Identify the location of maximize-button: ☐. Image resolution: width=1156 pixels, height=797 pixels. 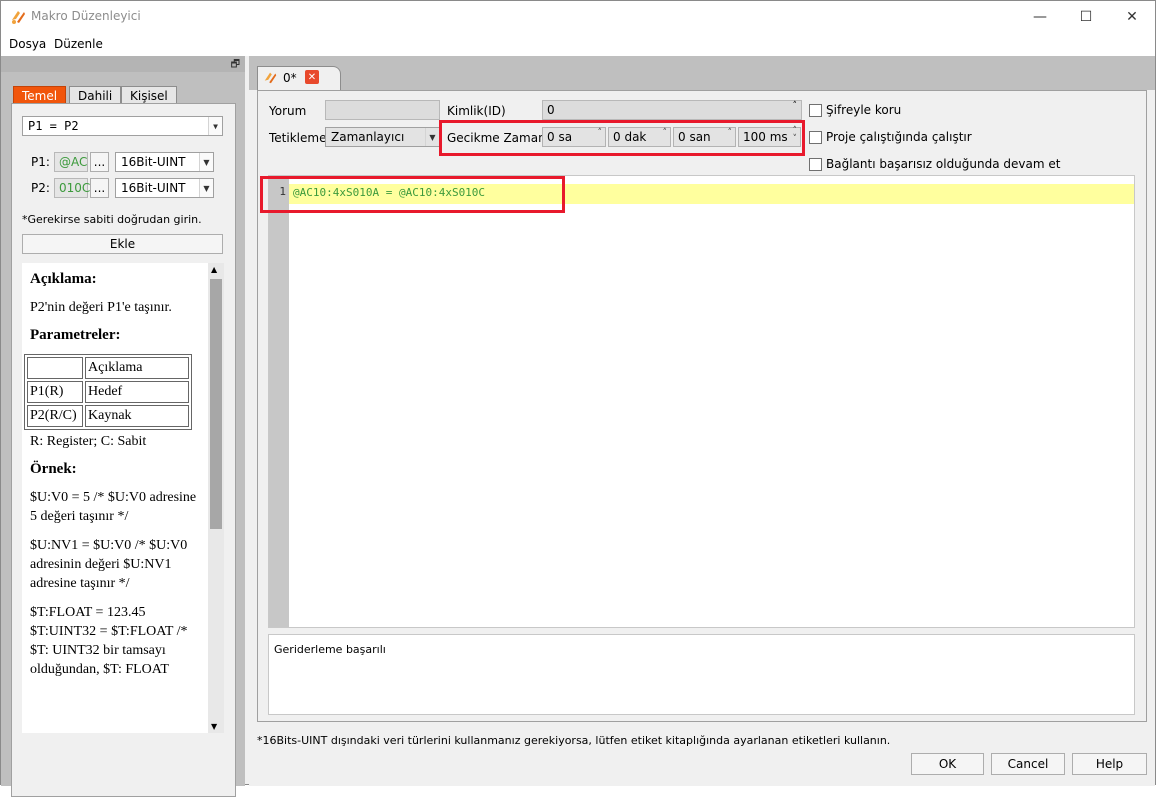
(1086, 16).